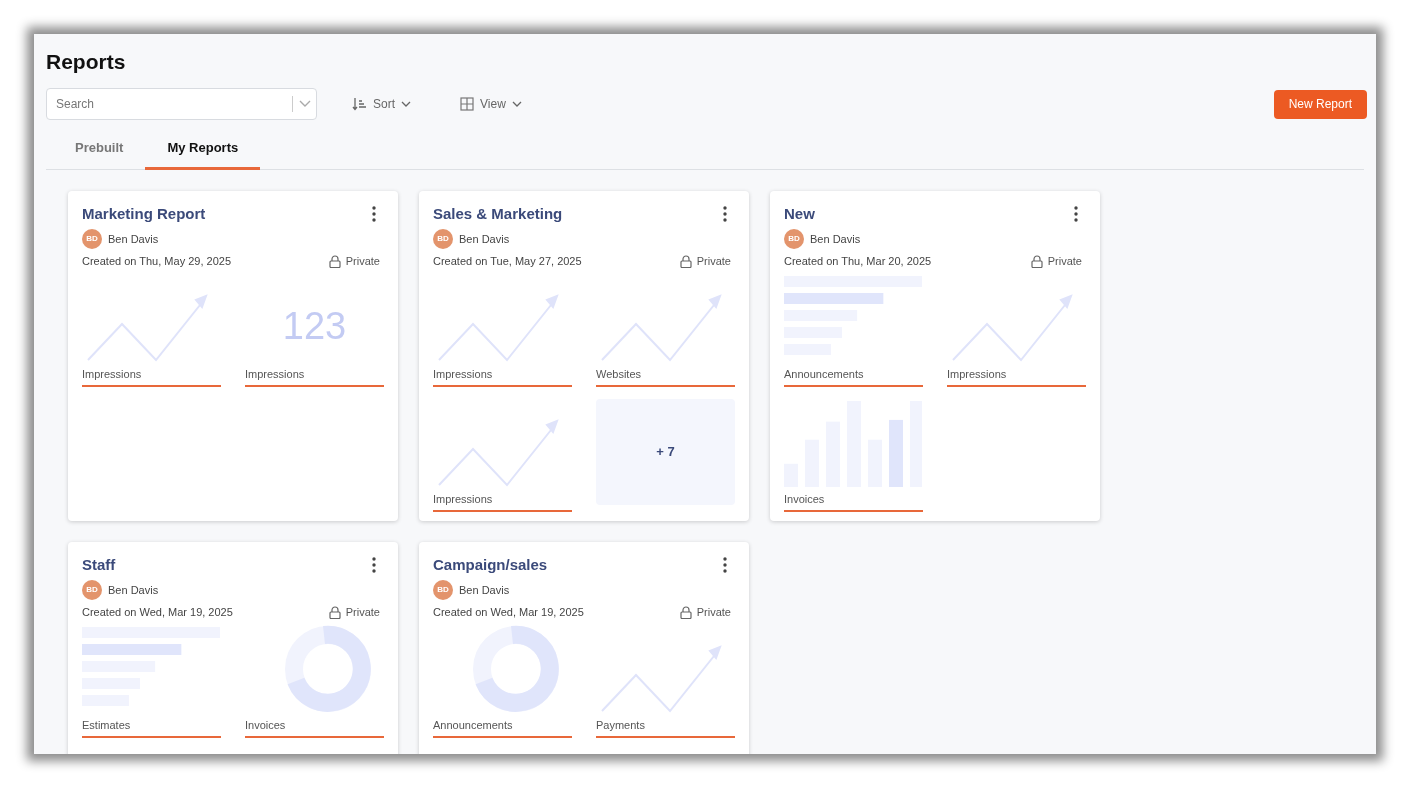 The image size is (1408, 786). Describe the element at coordinates (203, 151) in the screenshot. I see `tab: My Reports` at that location.